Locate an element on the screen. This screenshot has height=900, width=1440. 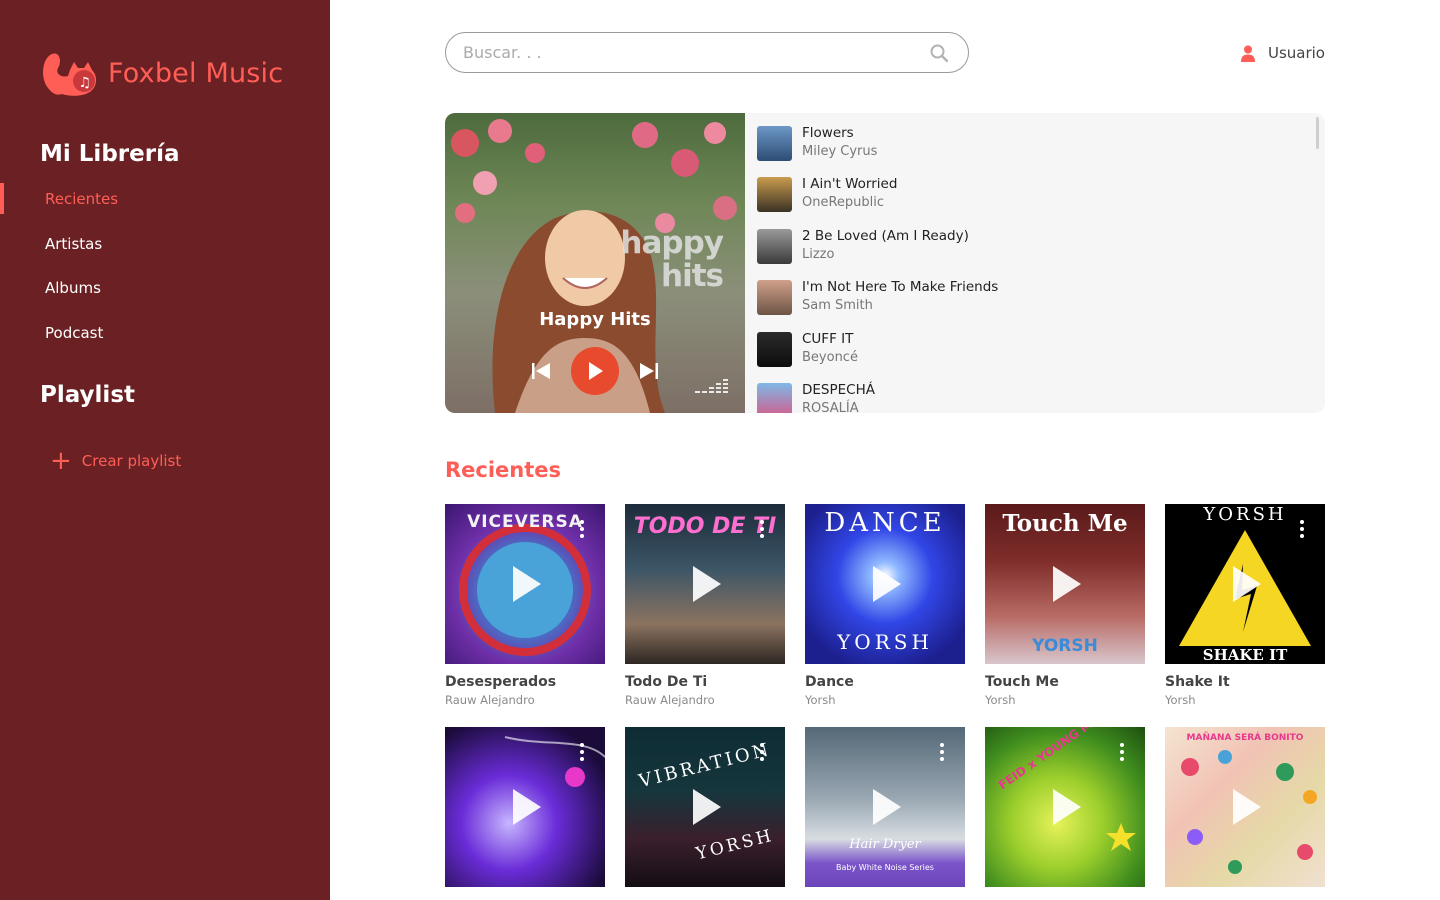
track-row: I'm Not Here To Make Friends Sam Smith is located at coordinates (877, 297).